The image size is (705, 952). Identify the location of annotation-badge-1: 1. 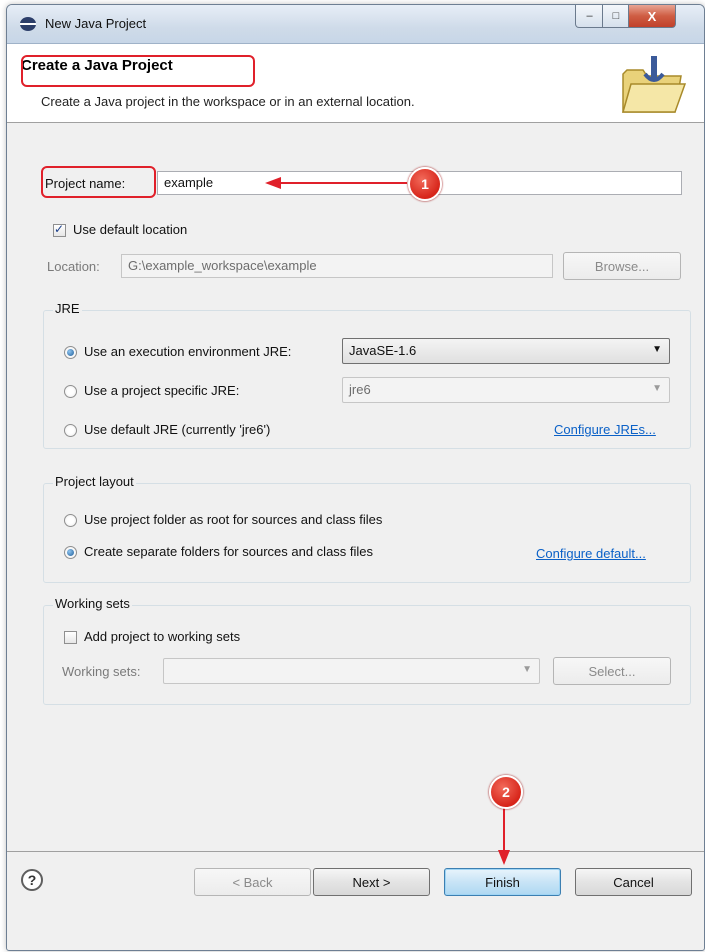
(425, 184).